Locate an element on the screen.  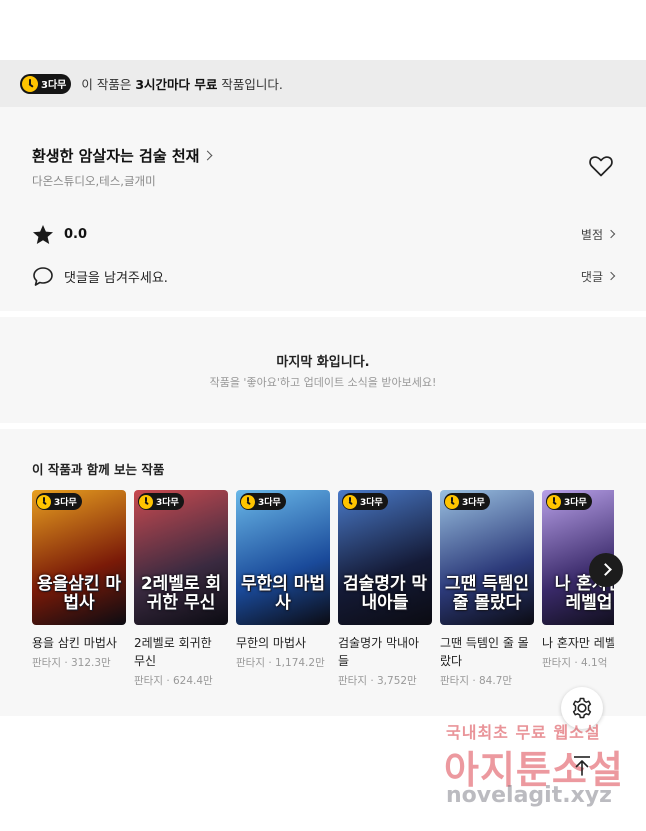
recommendation-views: 4.1억 is located at coordinates (594, 663).